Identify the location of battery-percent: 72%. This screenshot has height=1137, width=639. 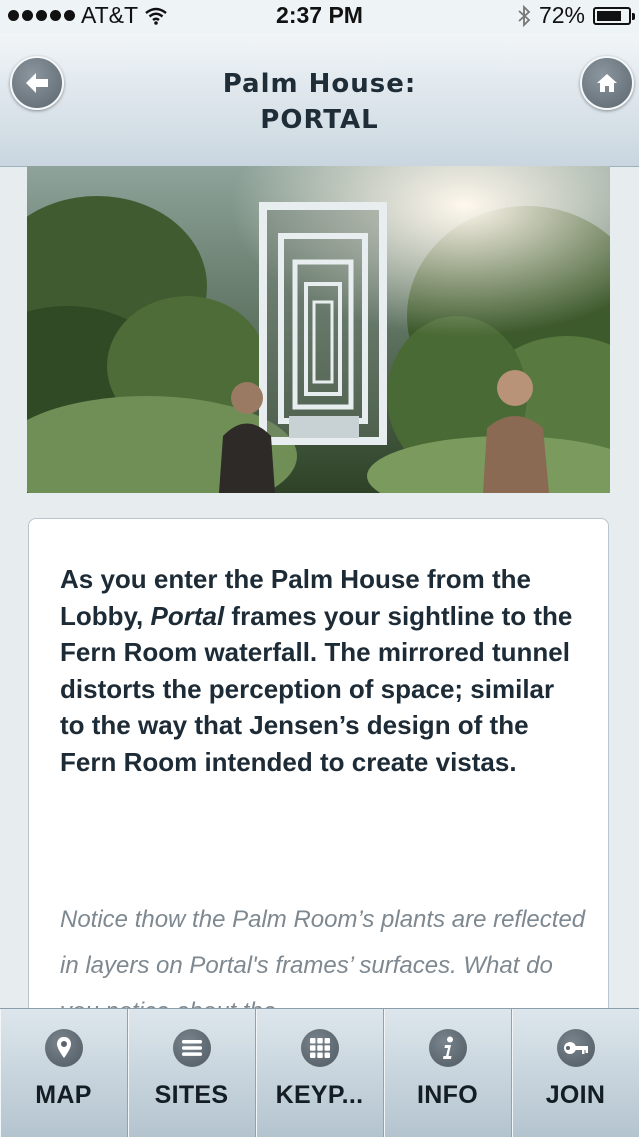
(561, 15).